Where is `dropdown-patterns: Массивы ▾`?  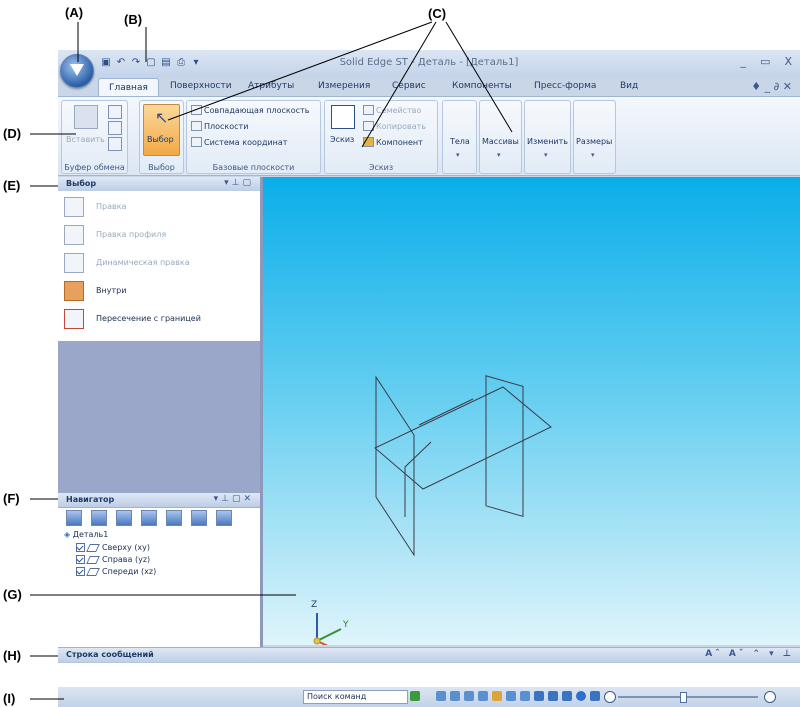 dropdown-patterns: Массивы ▾ is located at coordinates (500, 137).